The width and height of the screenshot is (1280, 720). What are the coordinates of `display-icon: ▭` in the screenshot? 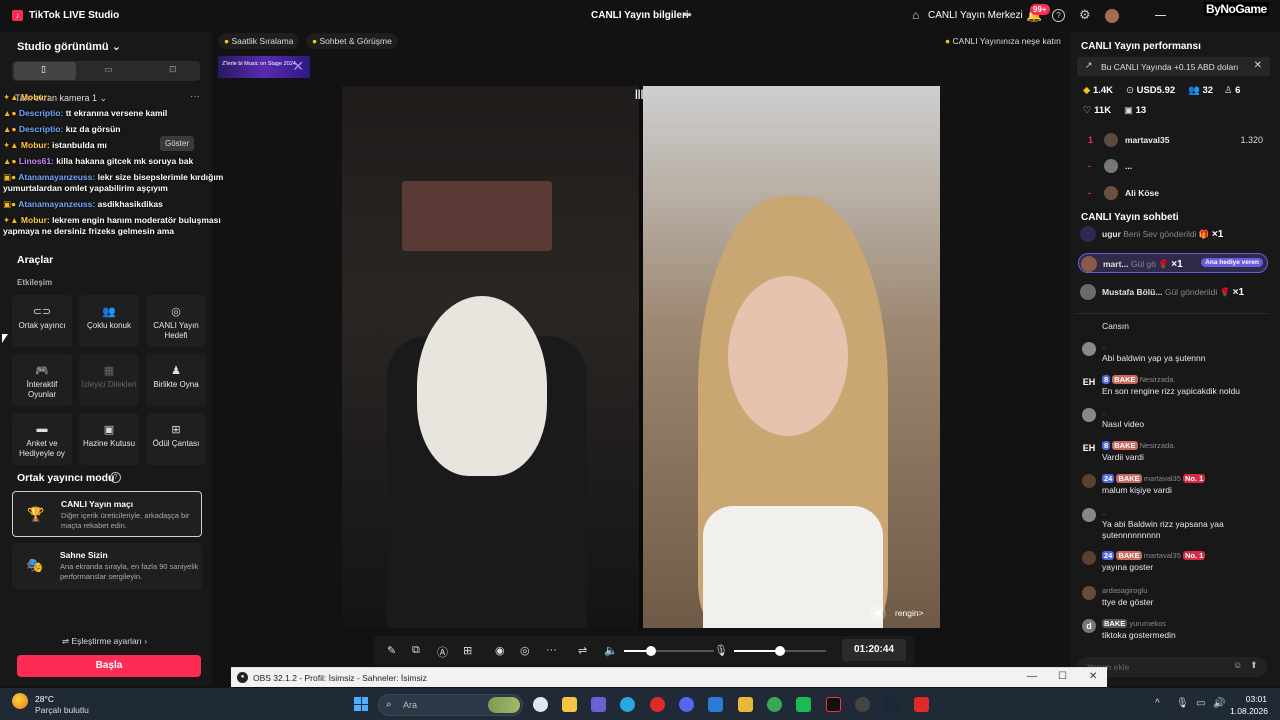 It's located at (1200, 703).